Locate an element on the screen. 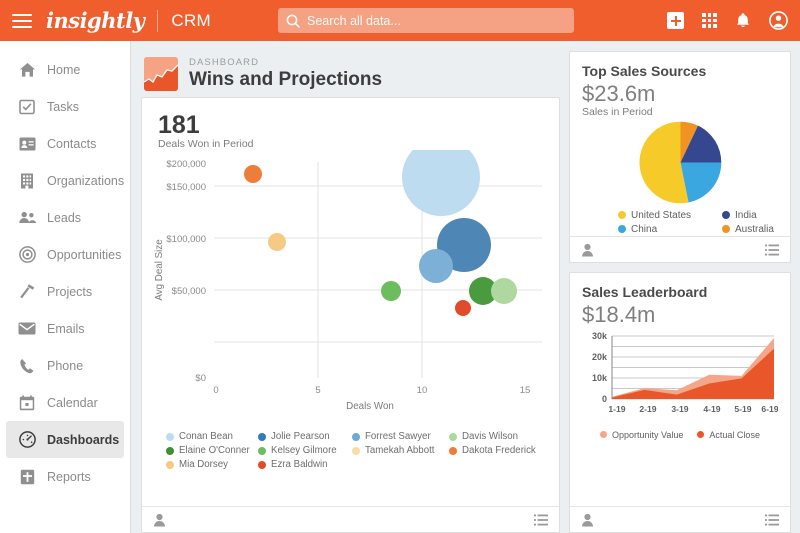  legend-label: Elaine O'Conner is located at coordinates (214, 451).